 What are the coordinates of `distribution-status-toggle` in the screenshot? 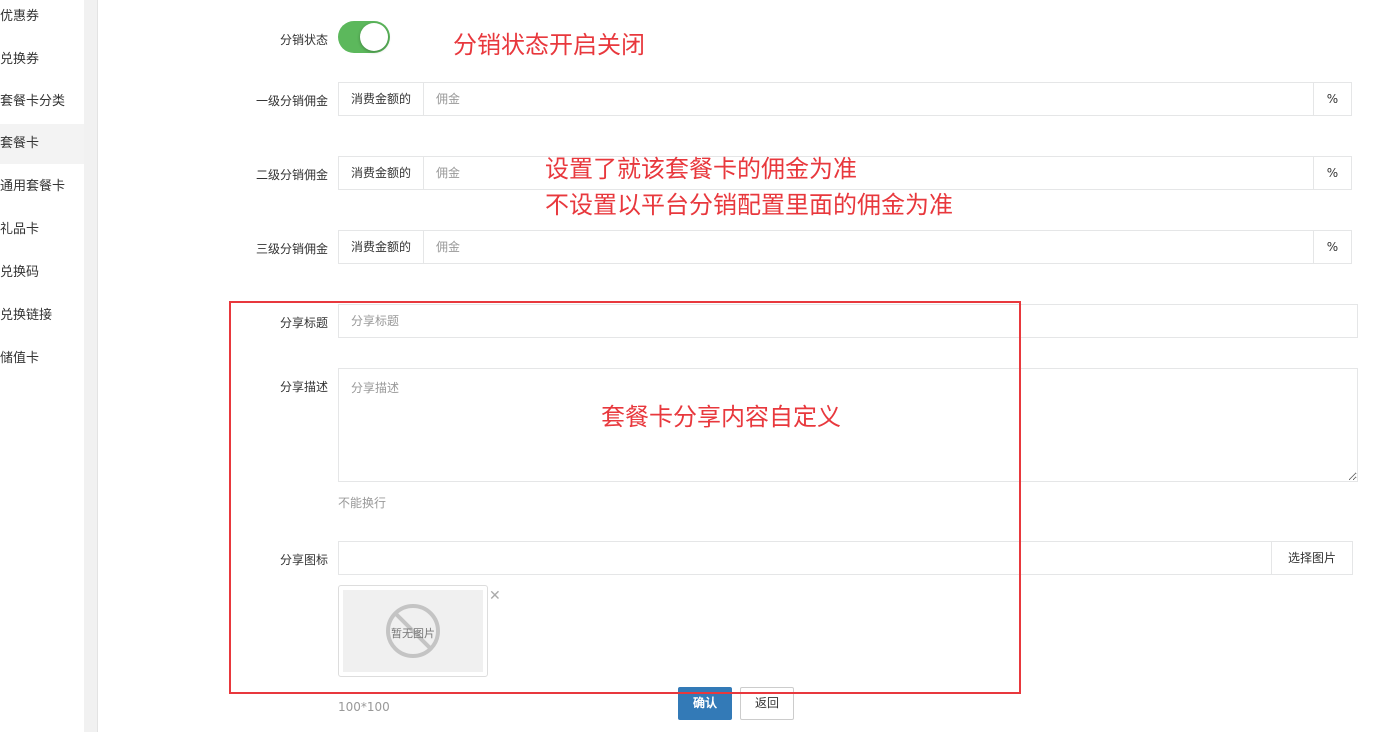 It's located at (364, 37).